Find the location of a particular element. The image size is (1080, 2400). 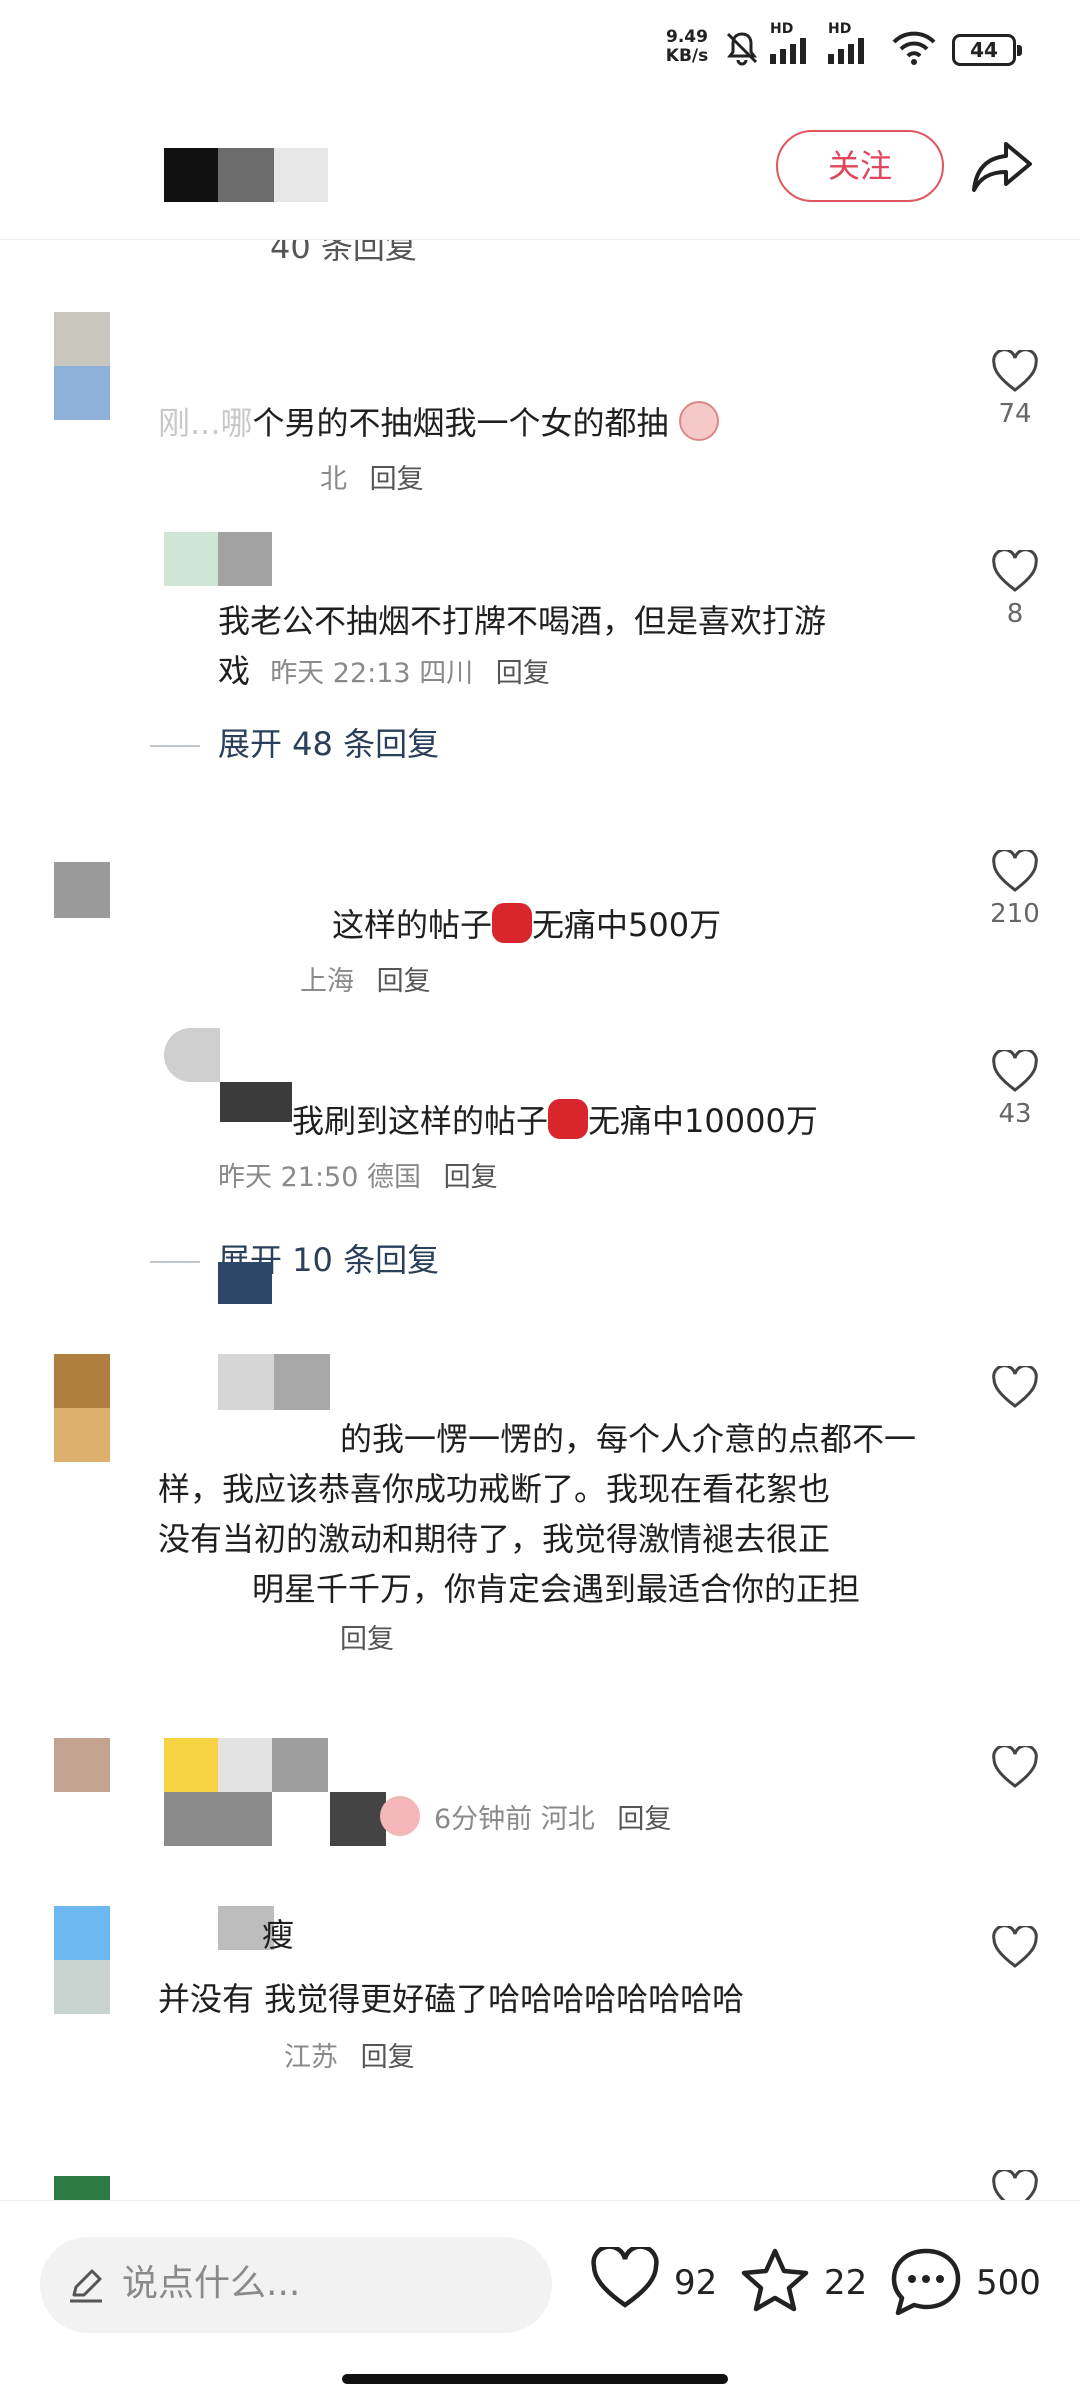

sub-reply-text-line2: 戏 昨天 22:13 四川 回复 is located at coordinates (384, 671).